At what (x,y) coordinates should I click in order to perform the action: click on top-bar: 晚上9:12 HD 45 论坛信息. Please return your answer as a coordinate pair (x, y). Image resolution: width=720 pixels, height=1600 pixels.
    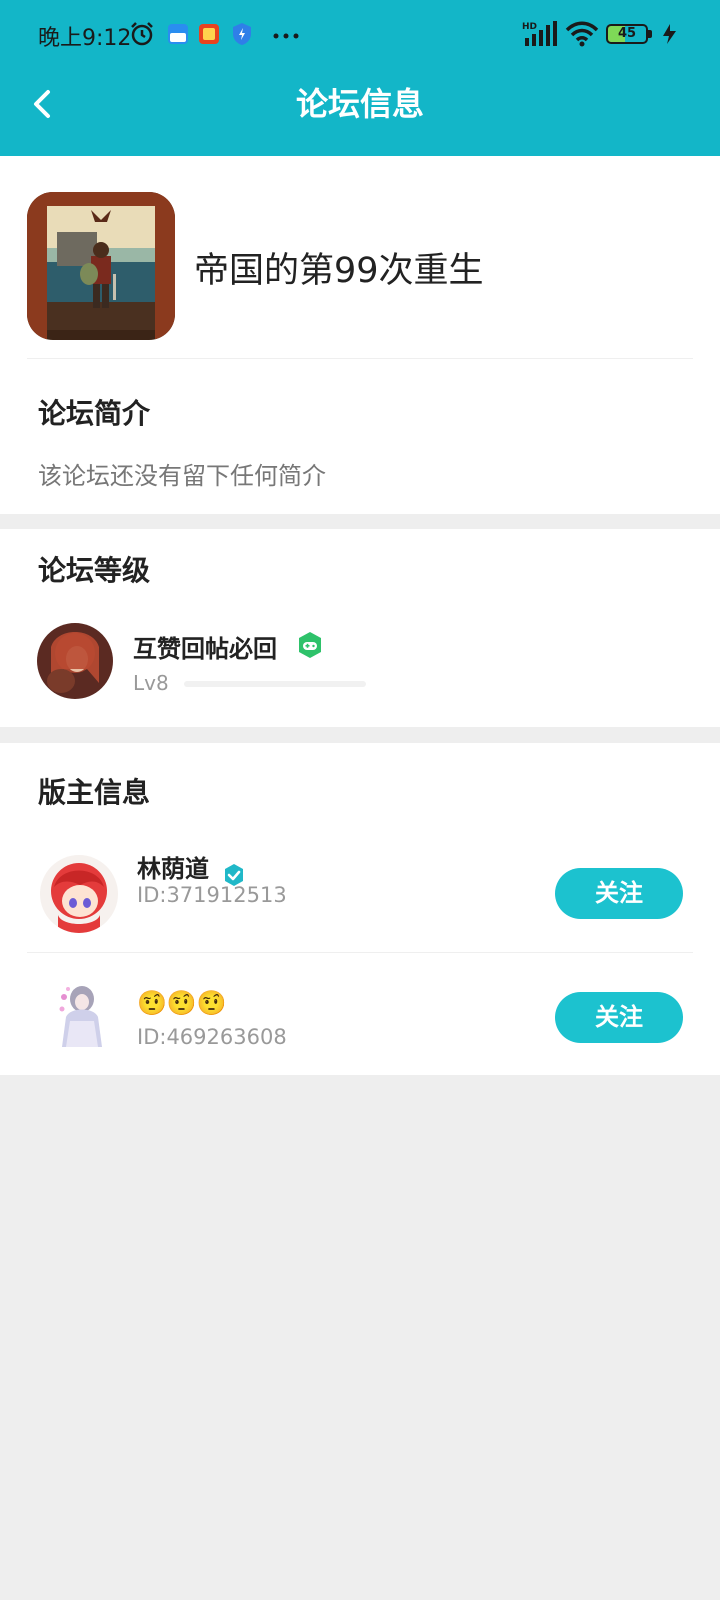
    Looking at the image, I should click on (360, 78).